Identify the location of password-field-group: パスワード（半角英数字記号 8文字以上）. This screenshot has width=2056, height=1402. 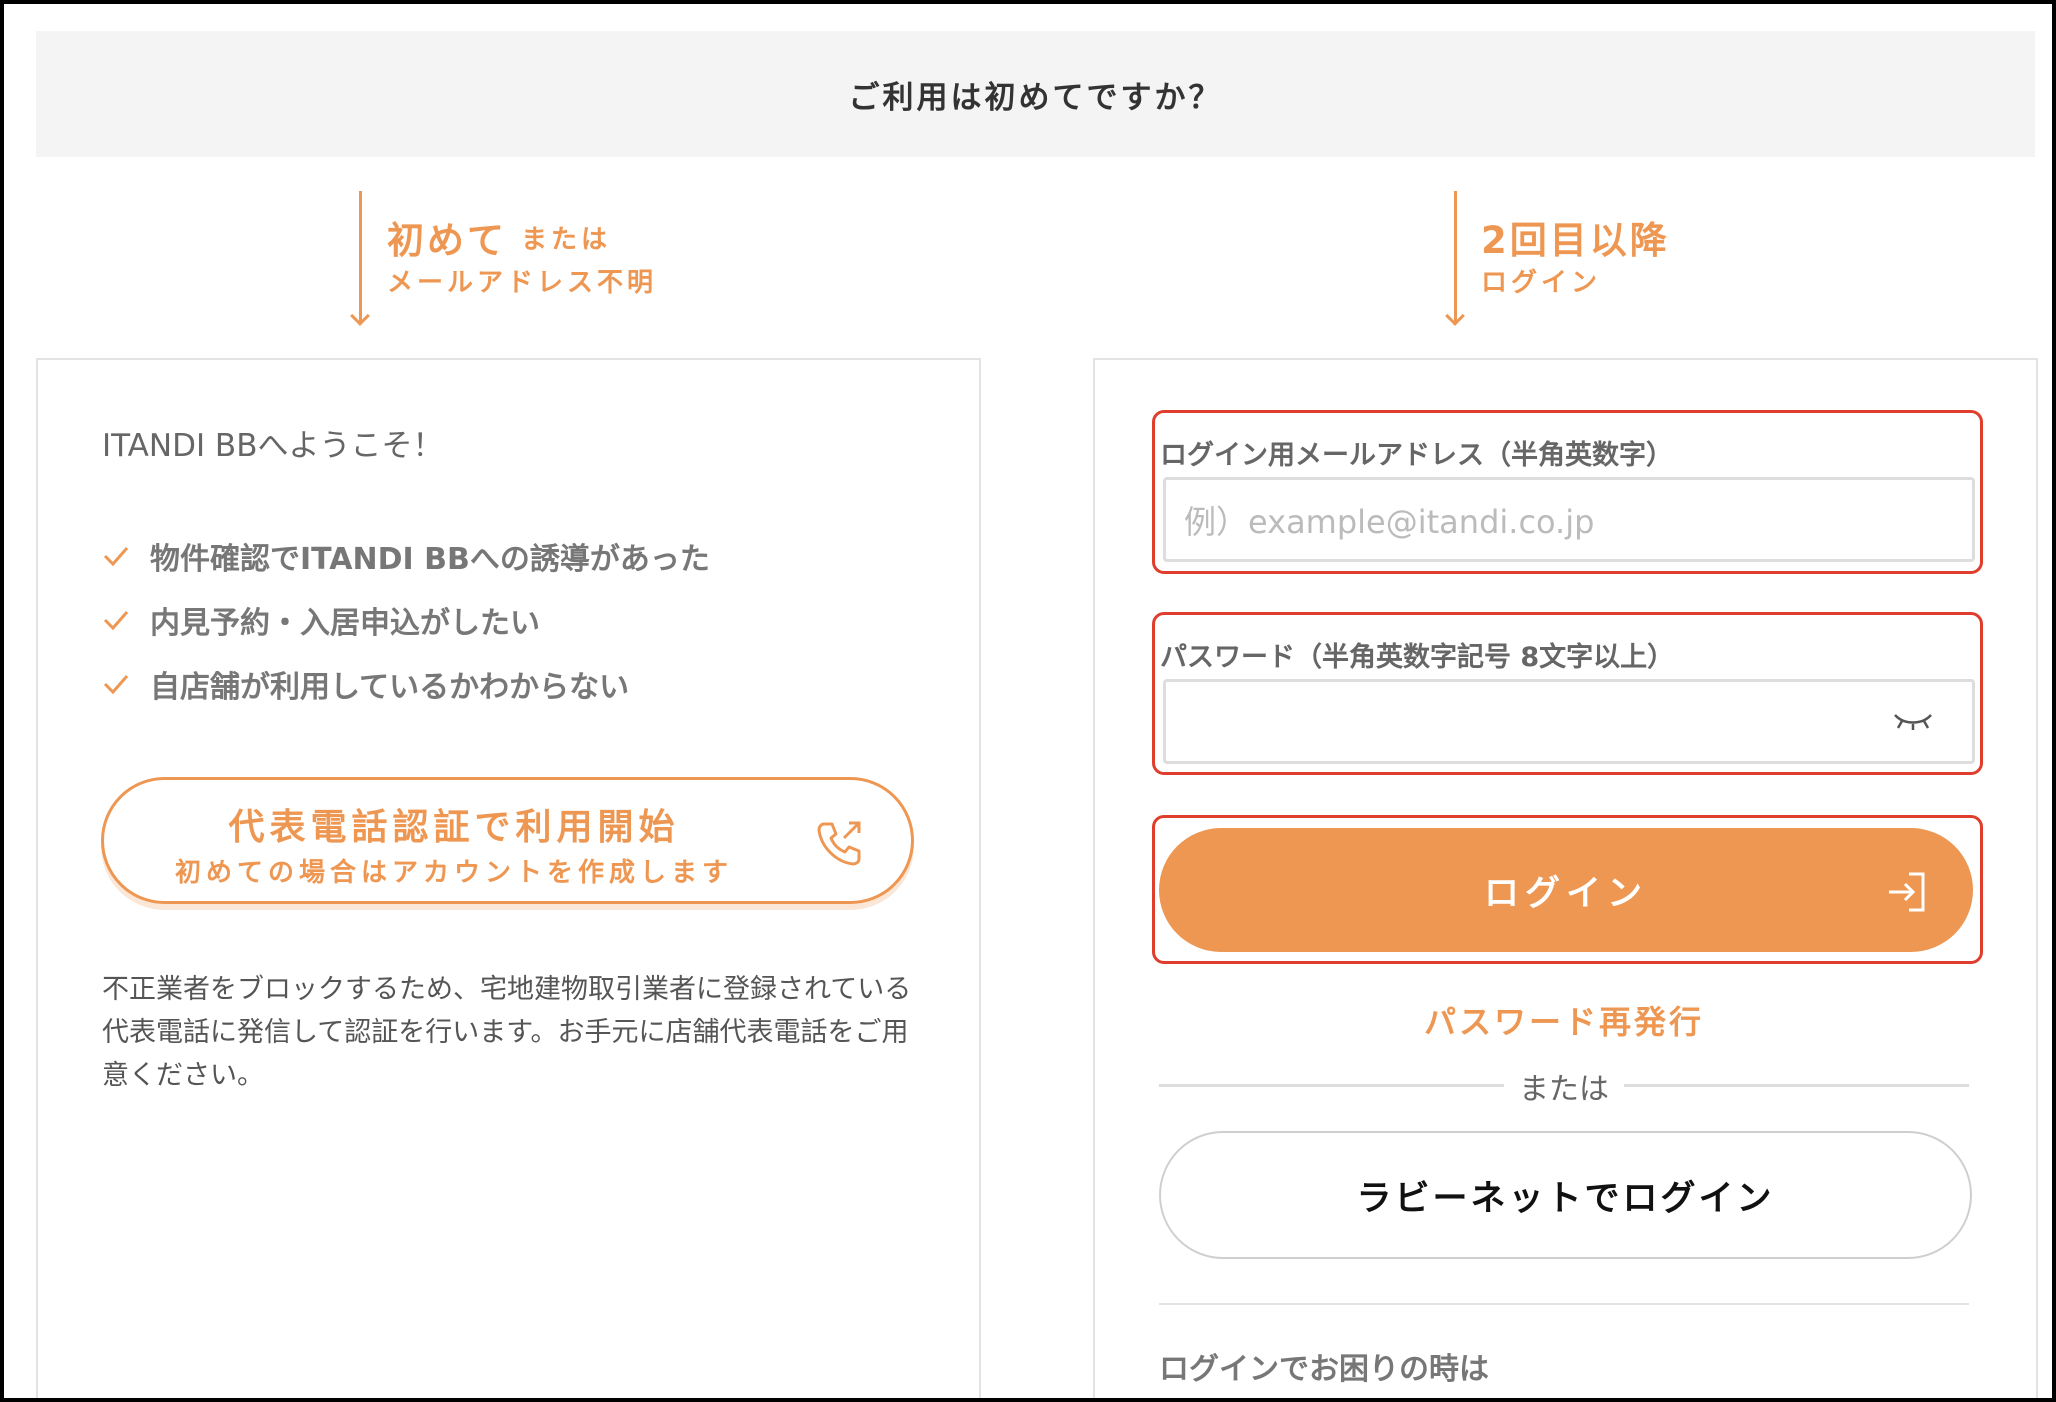
(1567, 693).